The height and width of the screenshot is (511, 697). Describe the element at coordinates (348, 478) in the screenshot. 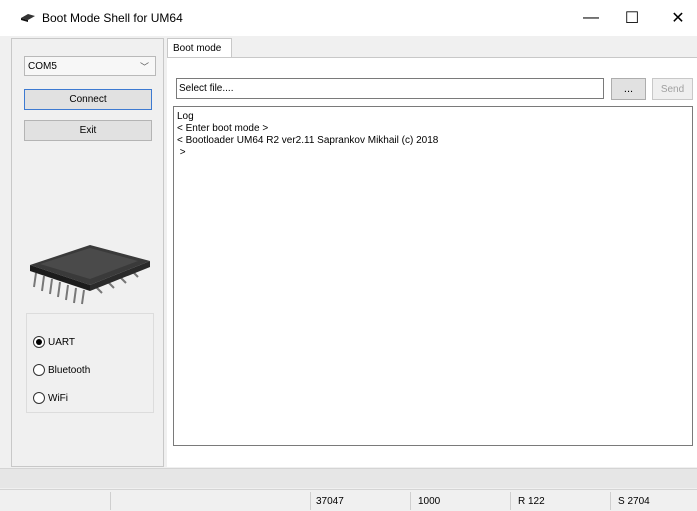

I see `bottom-strip` at that location.